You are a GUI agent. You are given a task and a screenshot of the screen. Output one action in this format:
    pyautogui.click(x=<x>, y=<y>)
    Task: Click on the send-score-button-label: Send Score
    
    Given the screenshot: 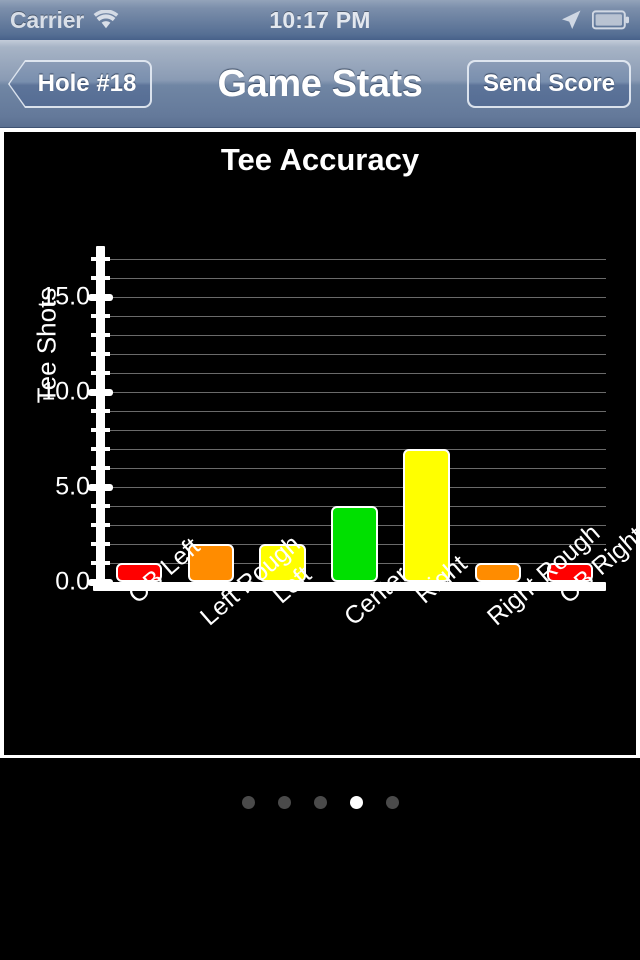 What is the action you would take?
    pyautogui.click(x=548, y=83)
    